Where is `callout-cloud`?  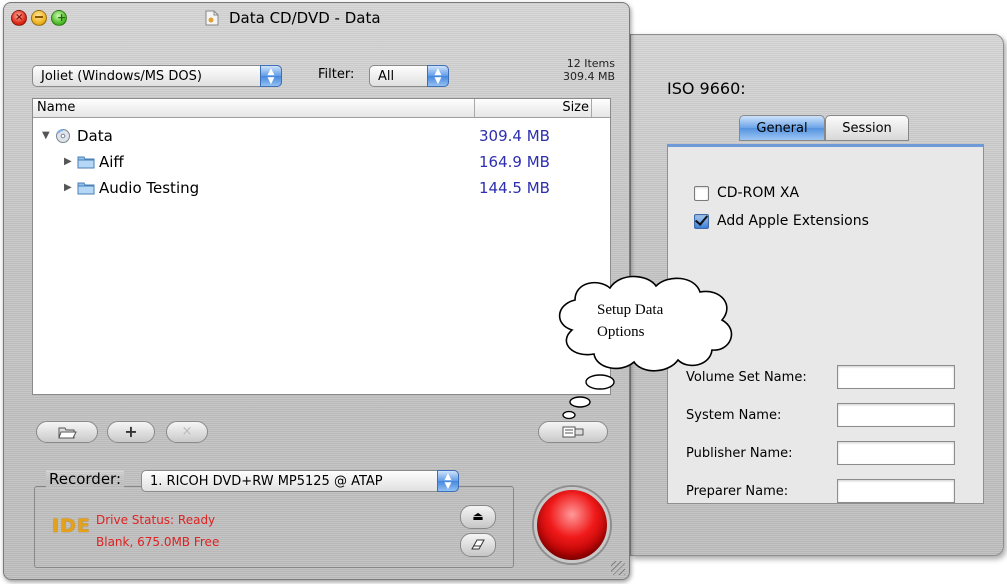 callout-cloud is located at coordinates (645, 347).